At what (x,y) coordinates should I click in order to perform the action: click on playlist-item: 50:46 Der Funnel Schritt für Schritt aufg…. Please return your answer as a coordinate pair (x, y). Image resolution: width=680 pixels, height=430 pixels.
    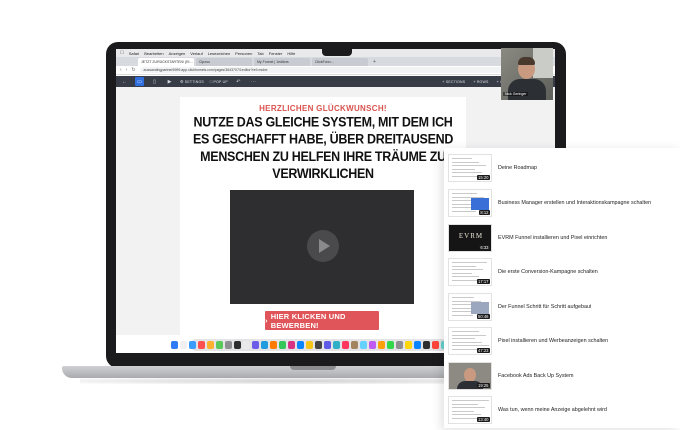
    Looking at the image, I should click on (563, 307).